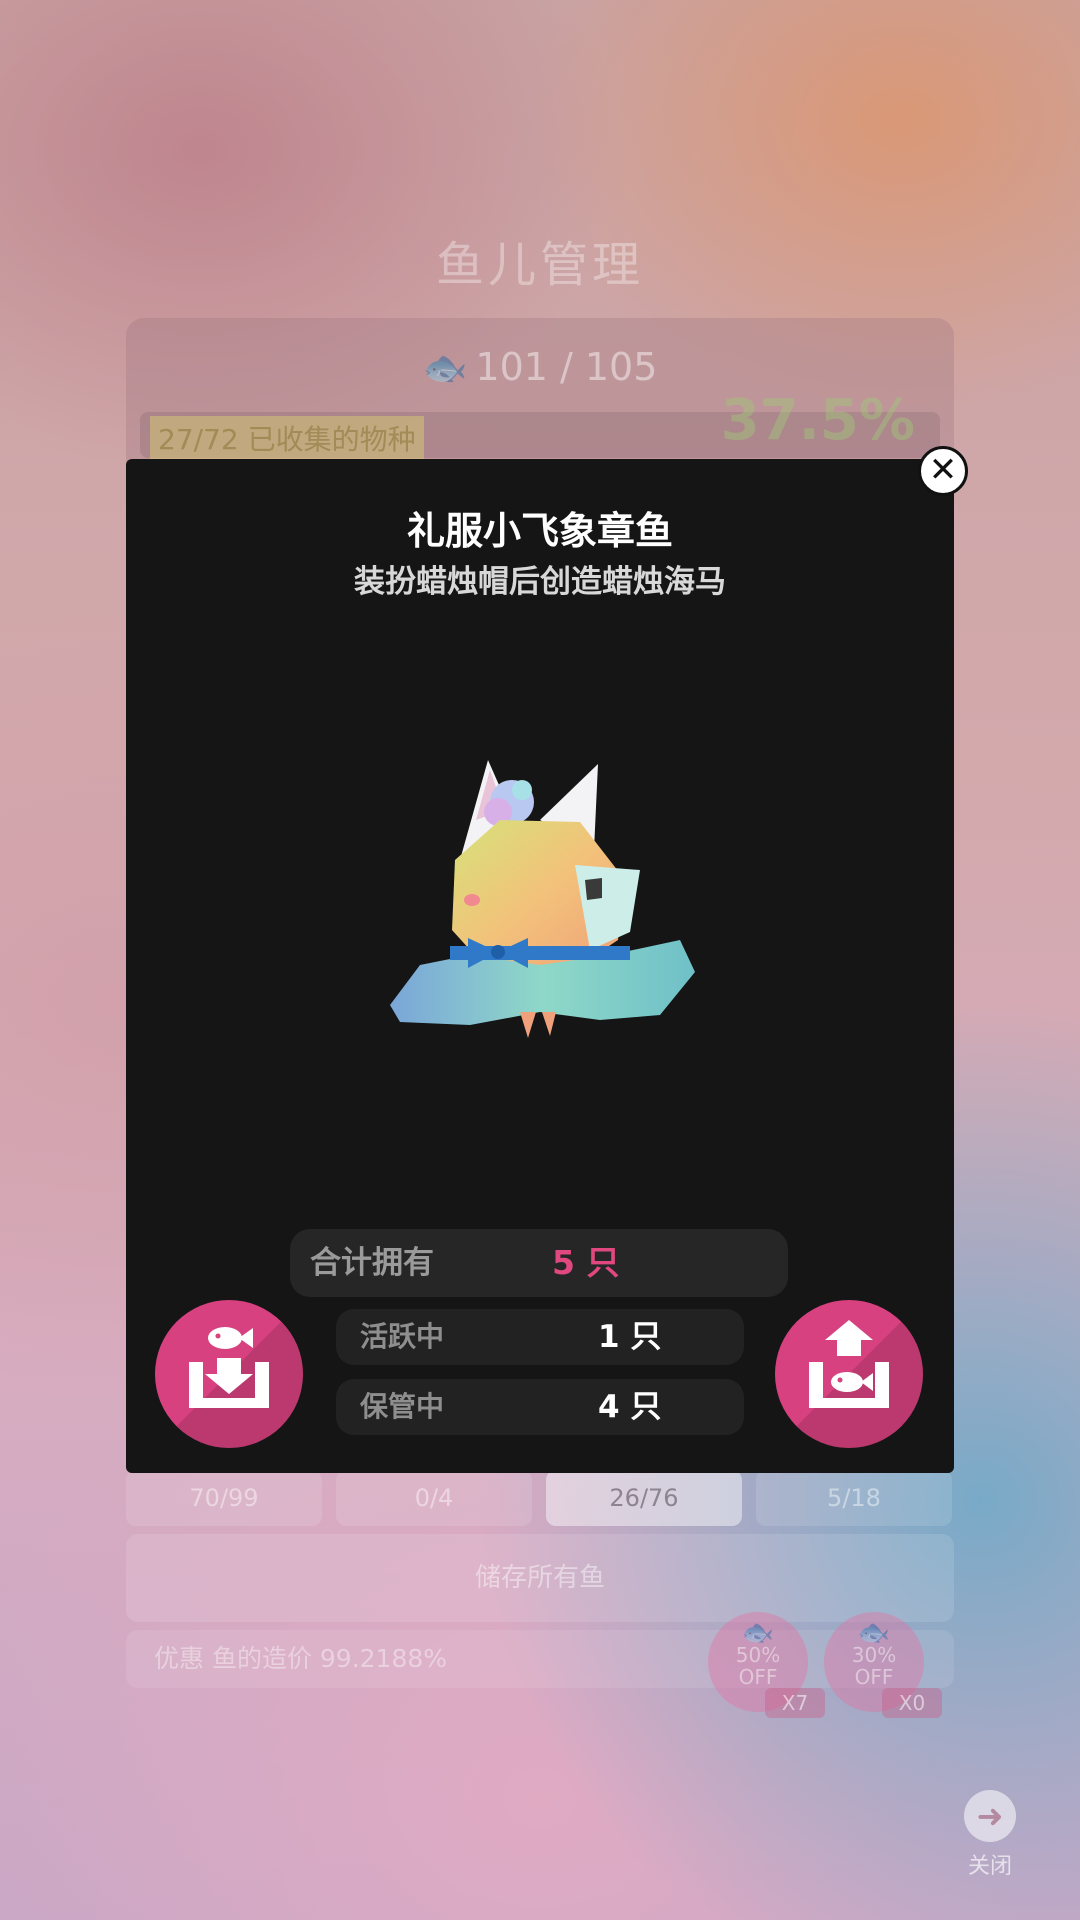 The image size is (1080, 1920). I want to click on release-fish-button, so click(849, 1374).